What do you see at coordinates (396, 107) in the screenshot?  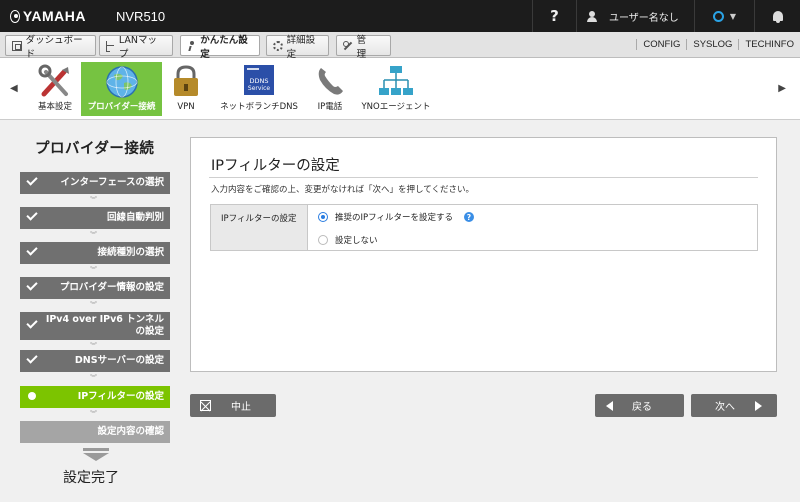 I see `wizard-yno-agent-label: YNOエージェント` at bounding box center [396, 107].